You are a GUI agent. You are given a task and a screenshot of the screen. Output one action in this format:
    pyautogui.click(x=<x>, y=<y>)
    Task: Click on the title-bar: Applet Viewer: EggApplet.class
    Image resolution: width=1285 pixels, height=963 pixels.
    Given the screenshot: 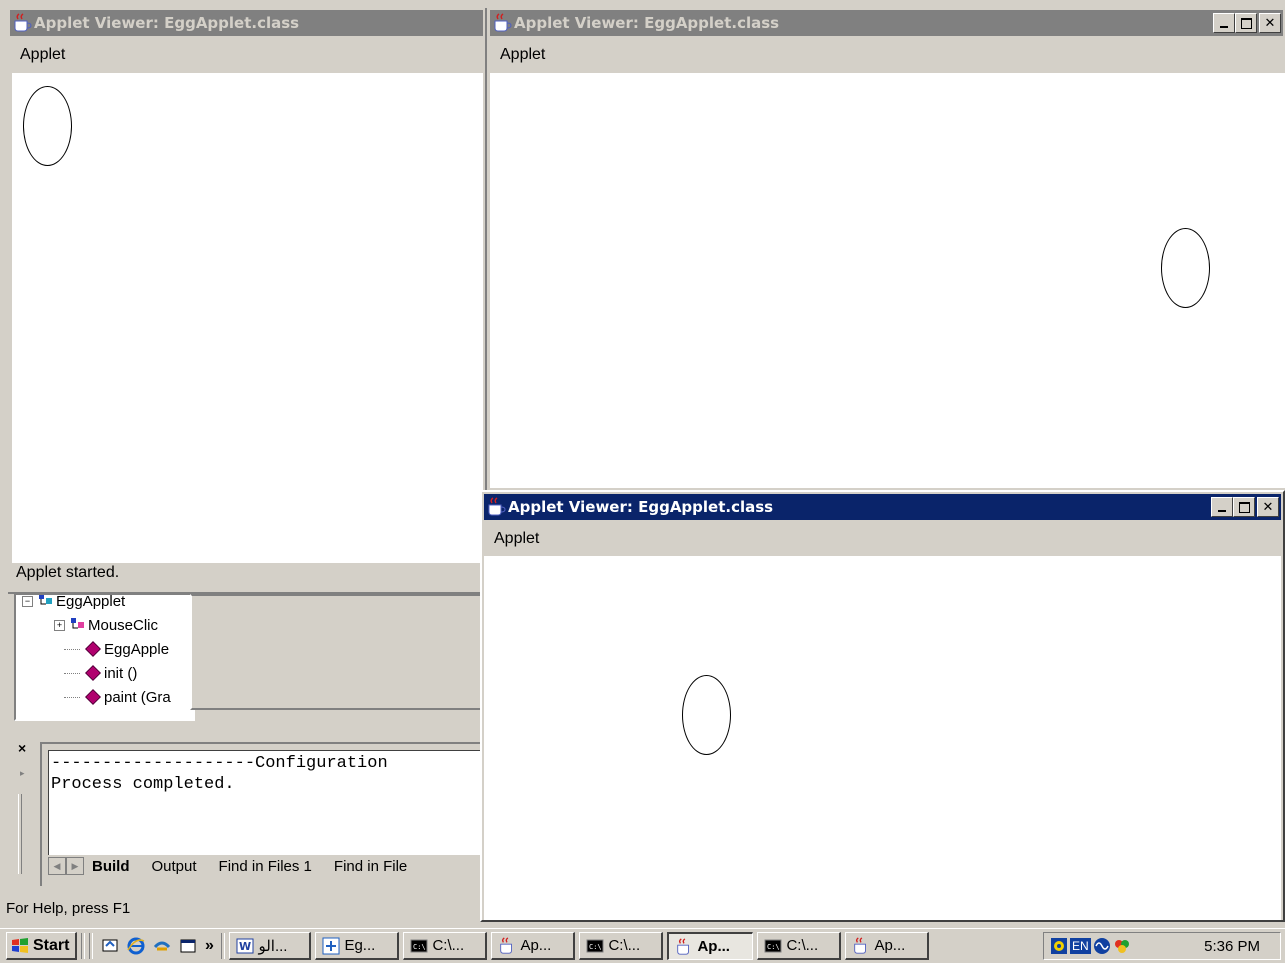 What is the action you would take?
    pyautogui.click(x=246, y=23)
    